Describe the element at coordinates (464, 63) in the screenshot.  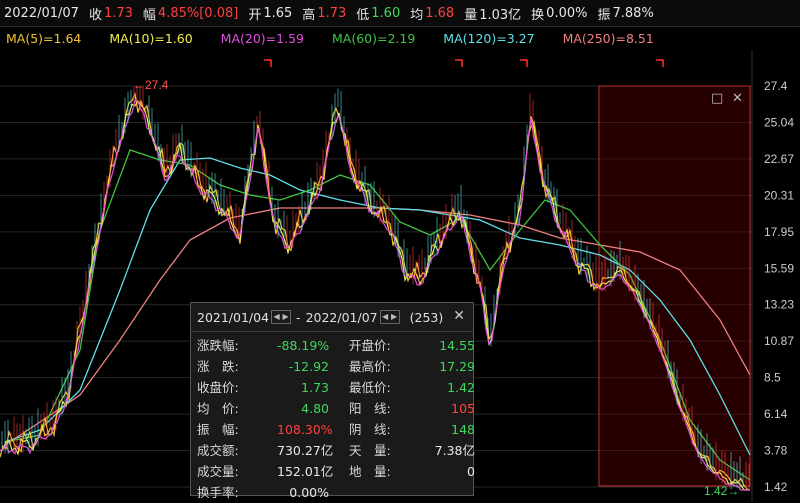
I see `period-markers` at that location.